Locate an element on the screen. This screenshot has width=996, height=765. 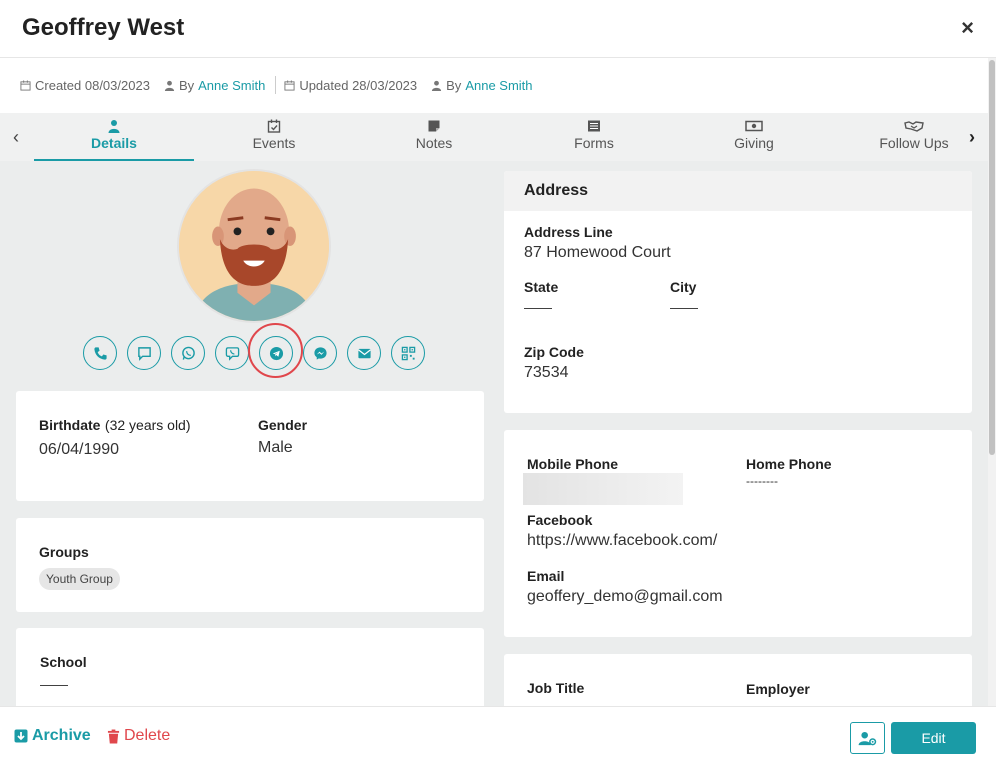
address-heading: Address is located at coordinates (738, 191).